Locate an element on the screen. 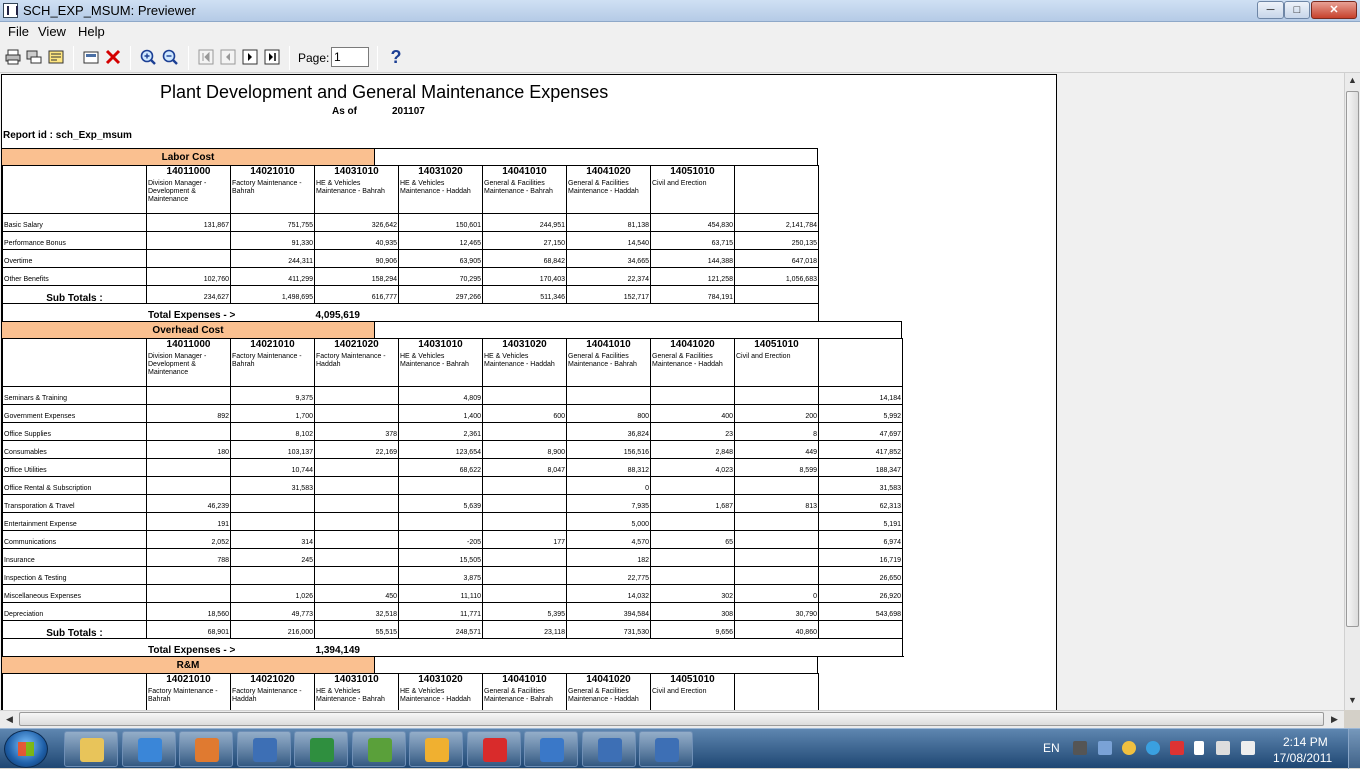  start-button is located at coordinates (26, 749).